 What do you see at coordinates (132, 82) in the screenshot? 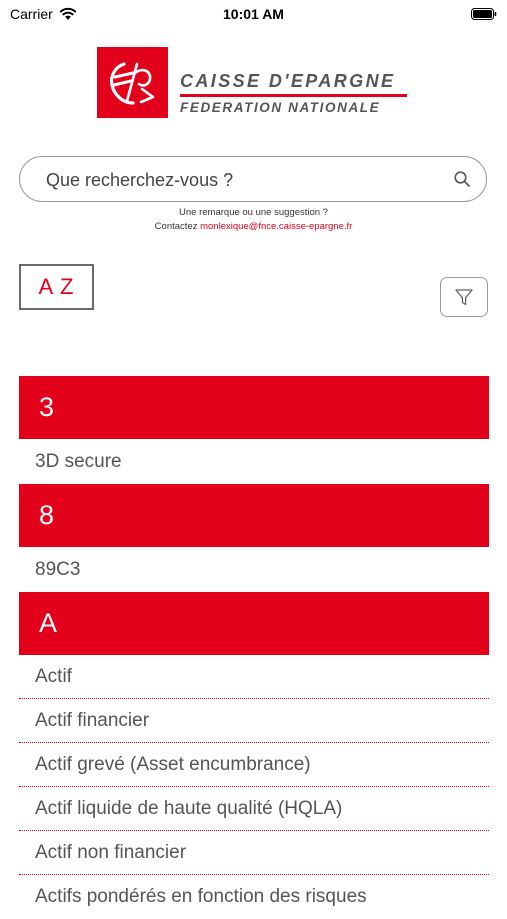
I see `squirrel-logo-icon` at bounding box center [132, 82].